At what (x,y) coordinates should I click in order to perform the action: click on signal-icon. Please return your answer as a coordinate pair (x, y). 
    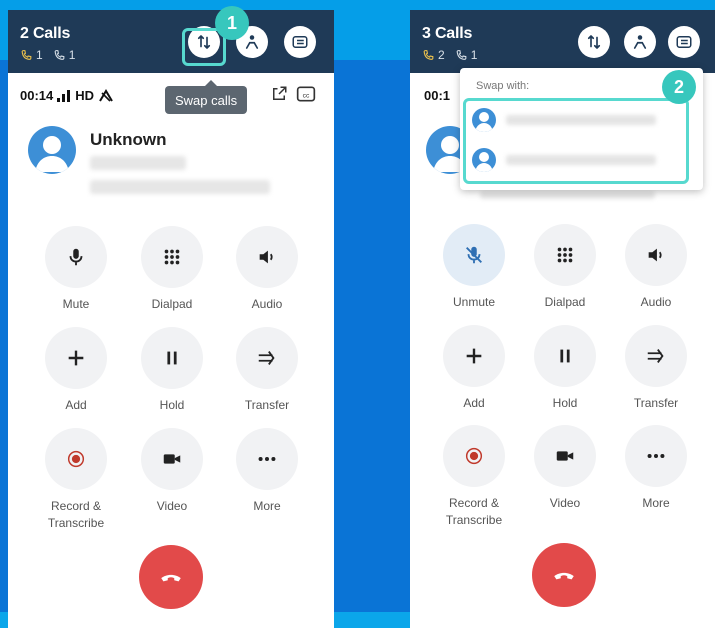
    Looking at the image, I should click on (64, 95).